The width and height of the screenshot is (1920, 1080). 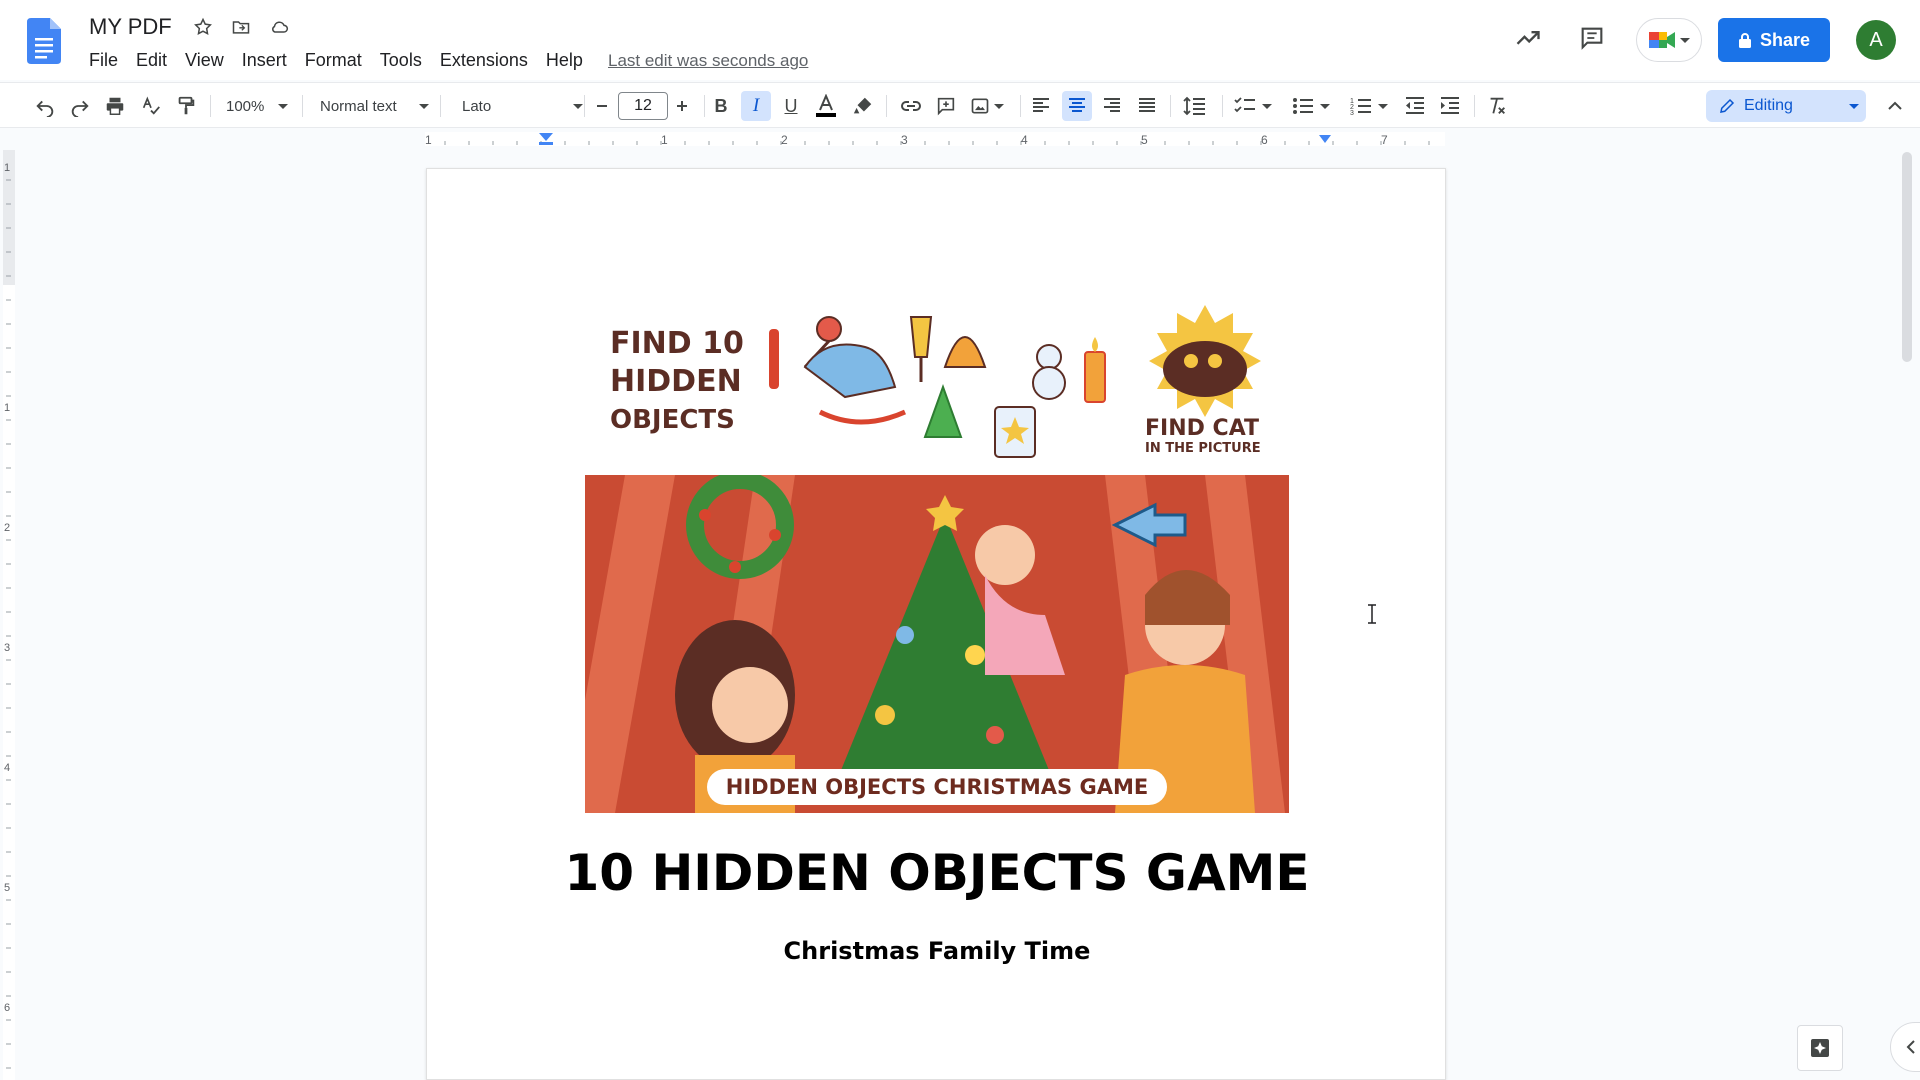 What do you see at coordinates (721, 106) in the screenshot?
I see `bold-icon: B` at bounding box center [721, 106].